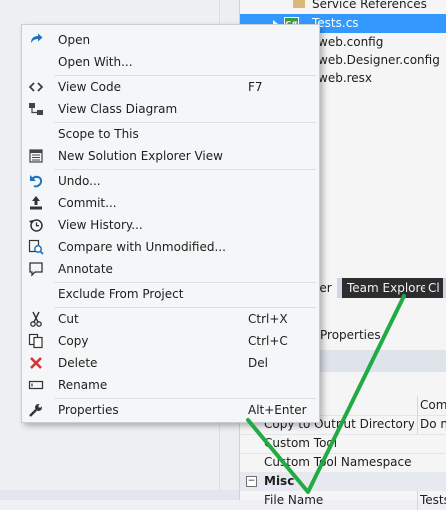 Image resolution: width=446 pixels, height=510 pixels. I want to click on menu-item-label: Scope to This, so click(98, 134).